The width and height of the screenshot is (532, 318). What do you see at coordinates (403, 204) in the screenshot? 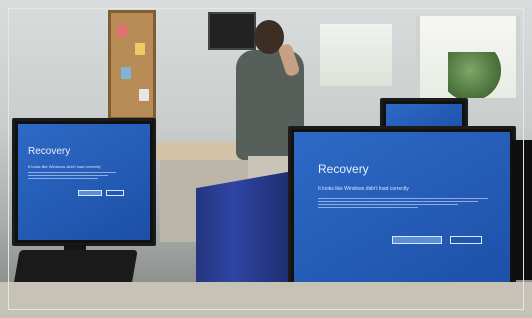
I see `recovery-body-right` at bounding box center [403, 204].